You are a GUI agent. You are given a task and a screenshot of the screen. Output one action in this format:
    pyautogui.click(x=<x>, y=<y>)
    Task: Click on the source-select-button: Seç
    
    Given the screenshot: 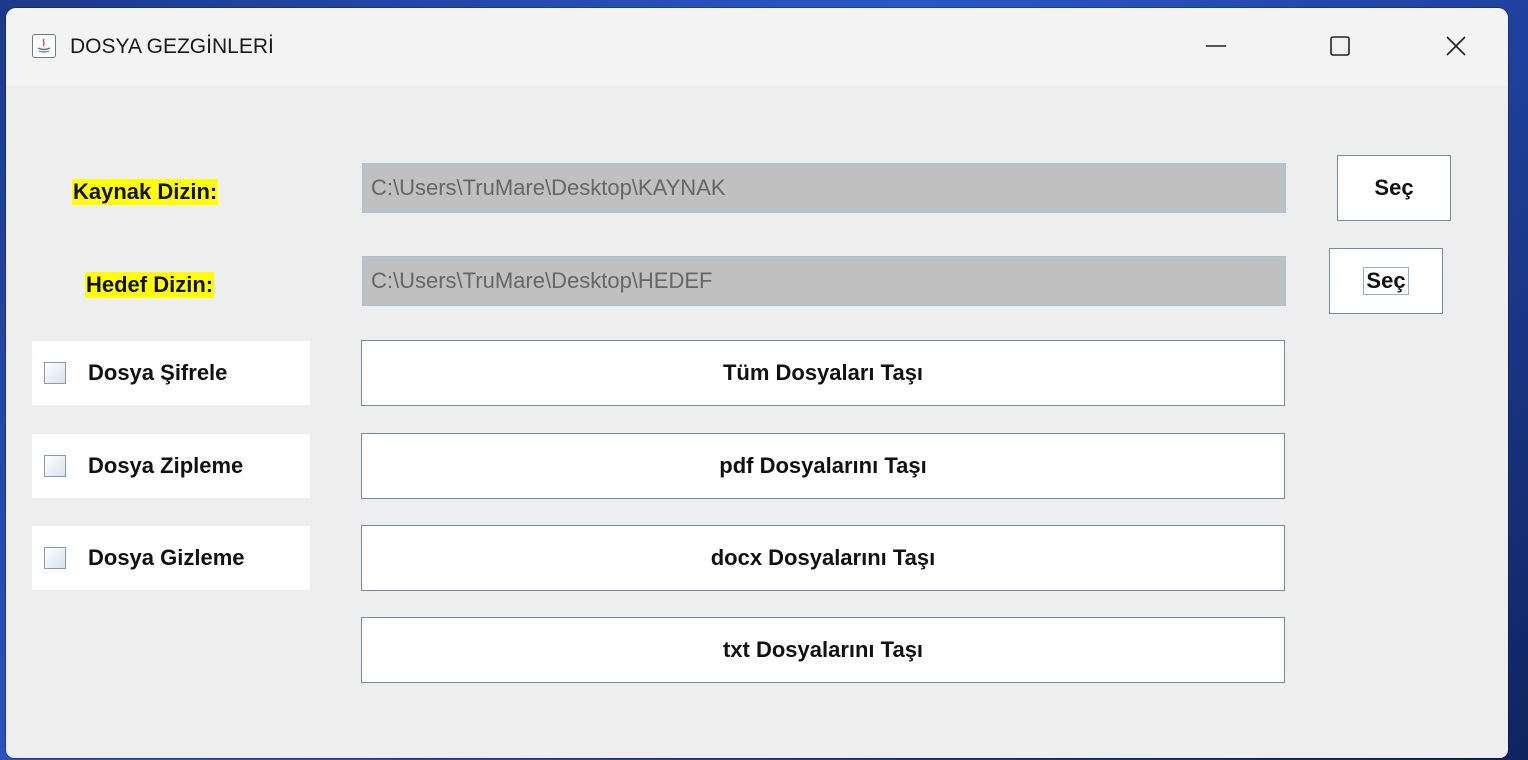 What is the action you would take?
    pyautogui.click(x=1394, y=188)
    